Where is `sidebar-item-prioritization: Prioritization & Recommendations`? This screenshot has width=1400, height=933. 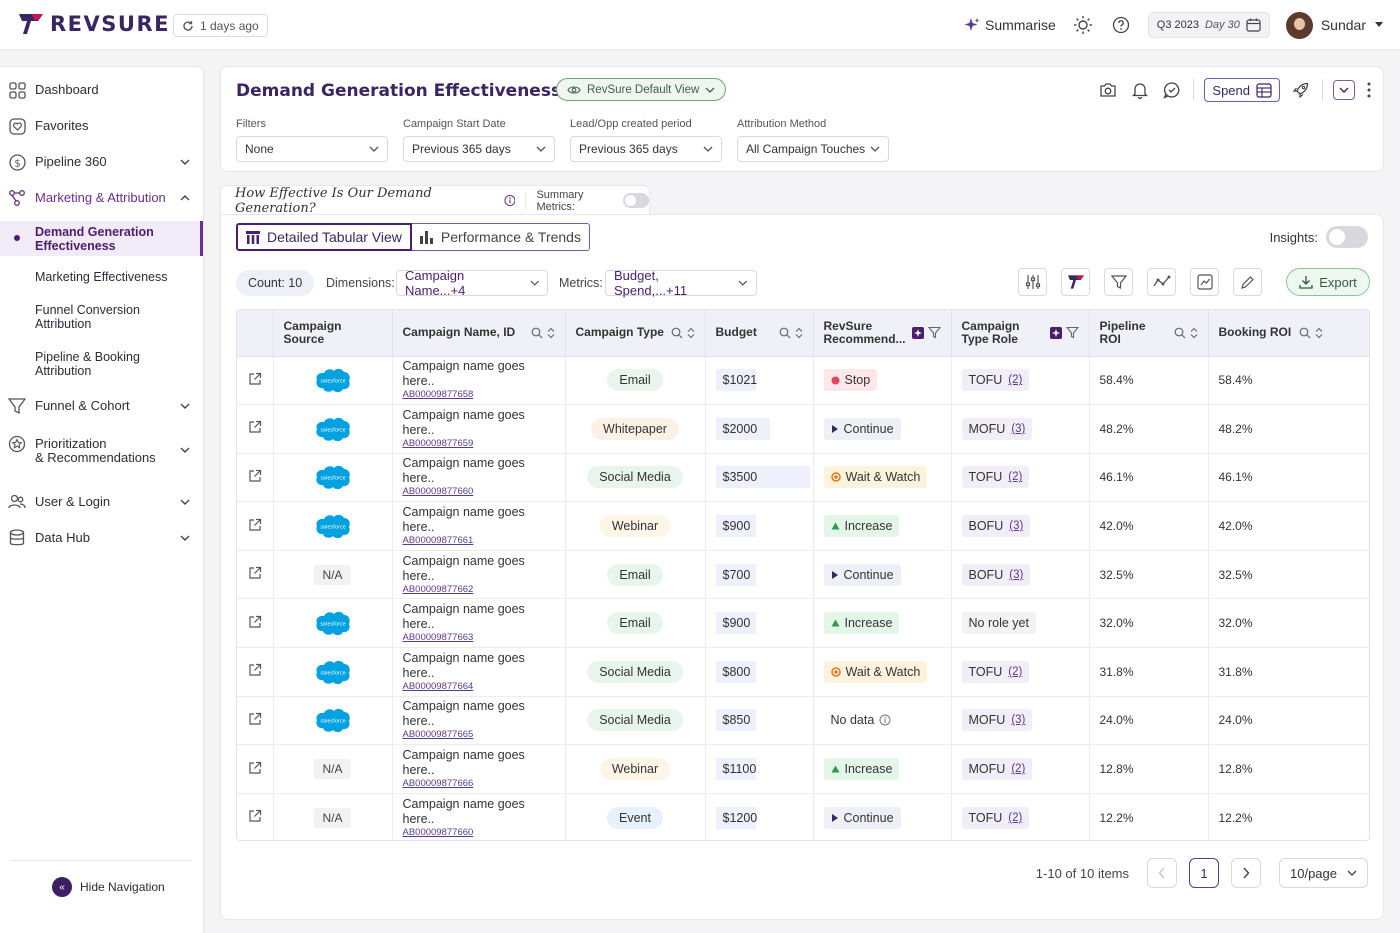 sidebar-item-prioritization: Prioritization & Recommendations is located at coordinates (101, 450).